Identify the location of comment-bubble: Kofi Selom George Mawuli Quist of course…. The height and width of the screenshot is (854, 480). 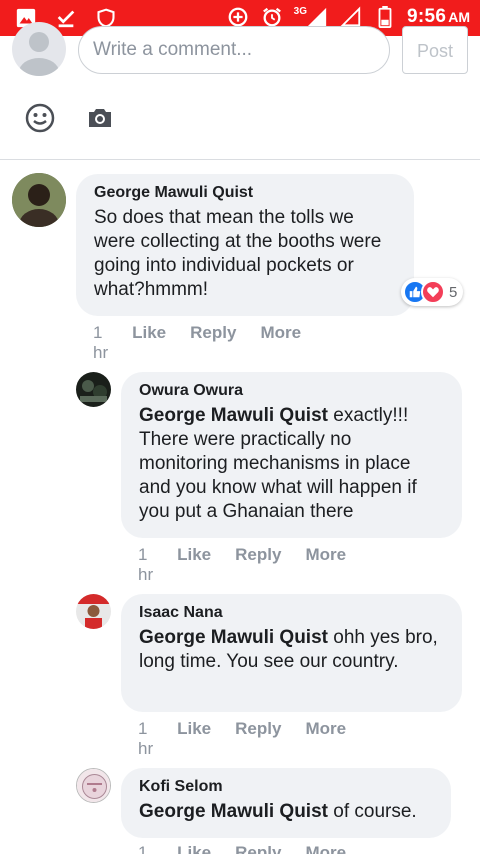
(286, 803).